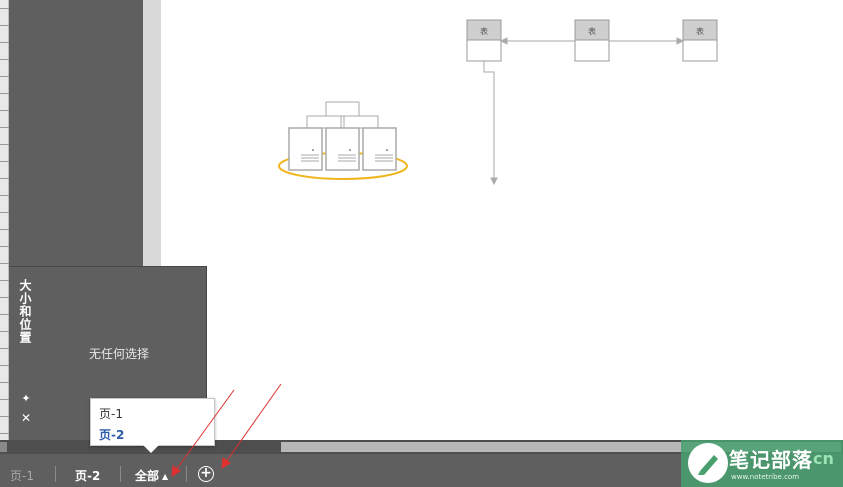 This screenshot has width=843, height=487. I want to click on close-icon: ✕, so click(26, 418).